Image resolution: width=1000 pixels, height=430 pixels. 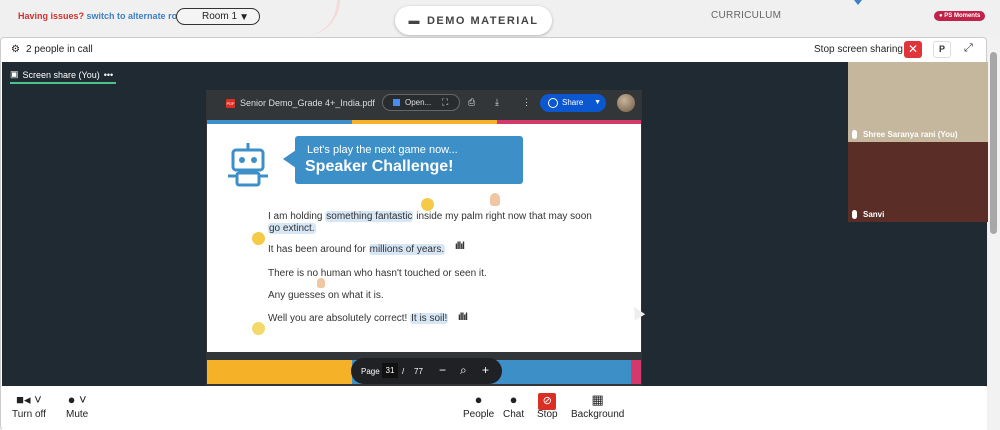 I want to click on microphone-icon: ● ˅, so click(x=77, y=399).